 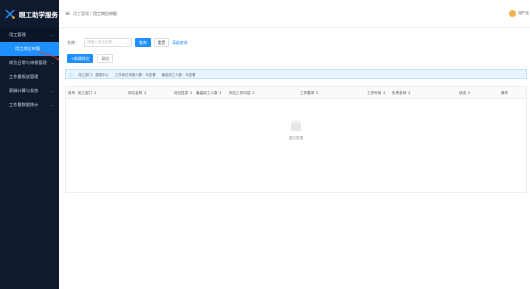 What do you see at coordinates (401, 93) in the screenshot?
I see `column-header: 负责老师 ↕` at bounding box center [401, 93].